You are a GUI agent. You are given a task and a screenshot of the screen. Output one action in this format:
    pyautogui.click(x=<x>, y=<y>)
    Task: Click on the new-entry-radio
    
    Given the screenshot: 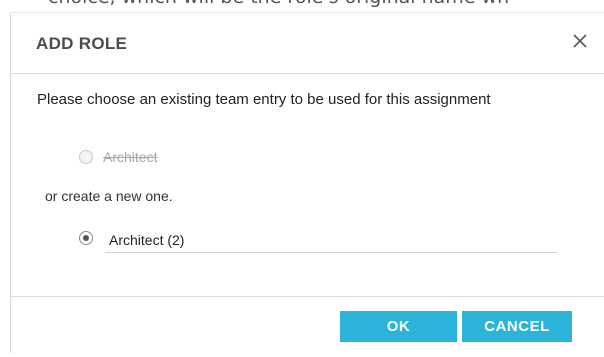 What is the action you would take?
    pyautogui.click(x=86, y=238)
    